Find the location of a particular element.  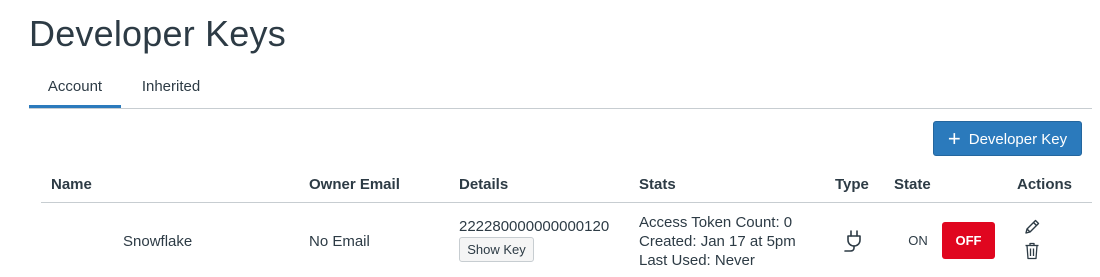

column-header-owner-email: Owner Email is located at coordinates (354, 184).